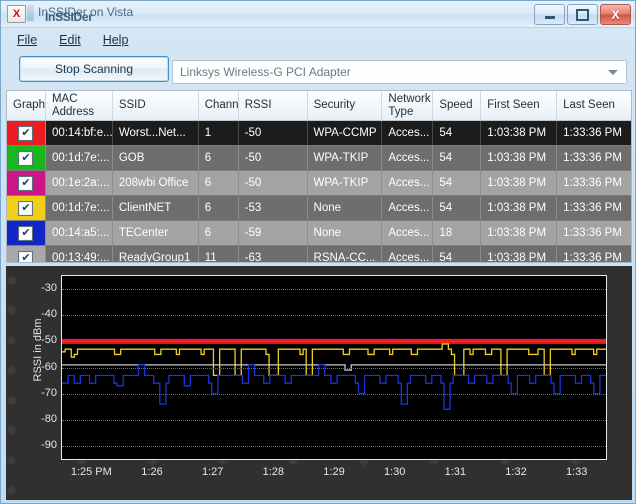 The image size is (636, 504). Describe the element at coordinates (273, 233) in the screenshot. I see `cell-rssi: -59` at that location.